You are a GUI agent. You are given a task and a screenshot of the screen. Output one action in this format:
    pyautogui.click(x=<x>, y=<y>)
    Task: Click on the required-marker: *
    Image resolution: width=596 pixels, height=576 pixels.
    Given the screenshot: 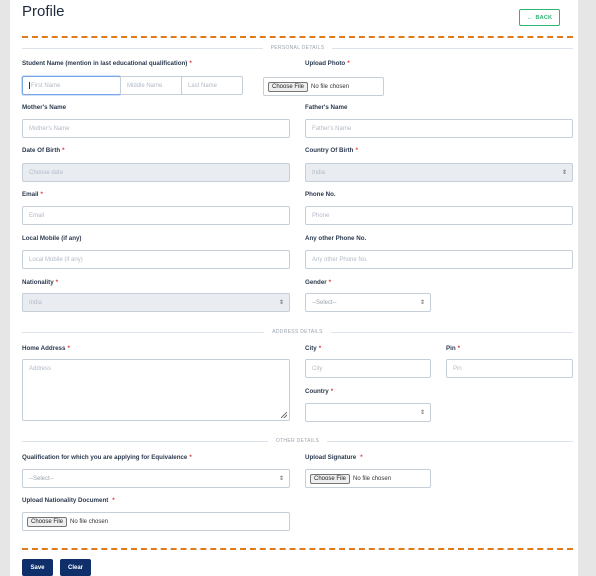 What is the action you would take?
    pyautogui.click(x=190, y=63)
    